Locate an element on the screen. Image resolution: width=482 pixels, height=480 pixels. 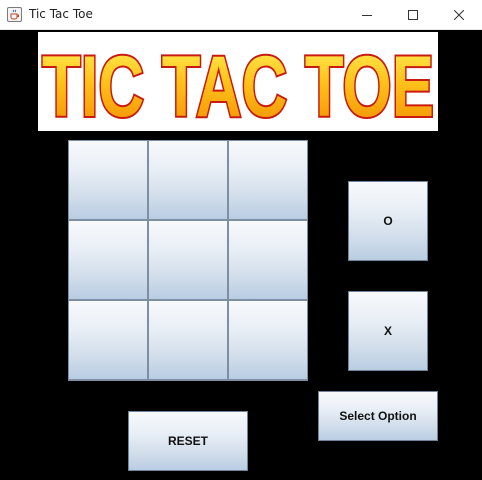
maximize-icon is located at coordinates (413, 15).